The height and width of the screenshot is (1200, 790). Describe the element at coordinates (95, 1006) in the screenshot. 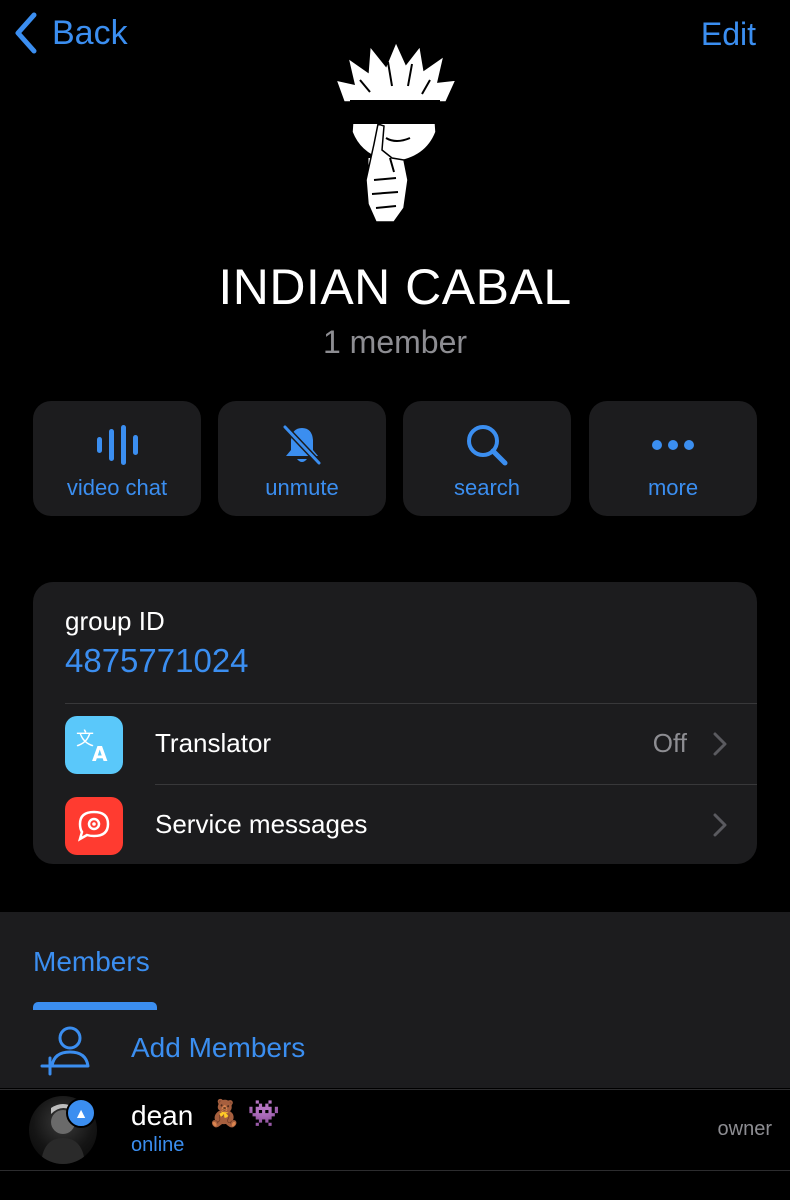

I see `tab-indicator` at that location.